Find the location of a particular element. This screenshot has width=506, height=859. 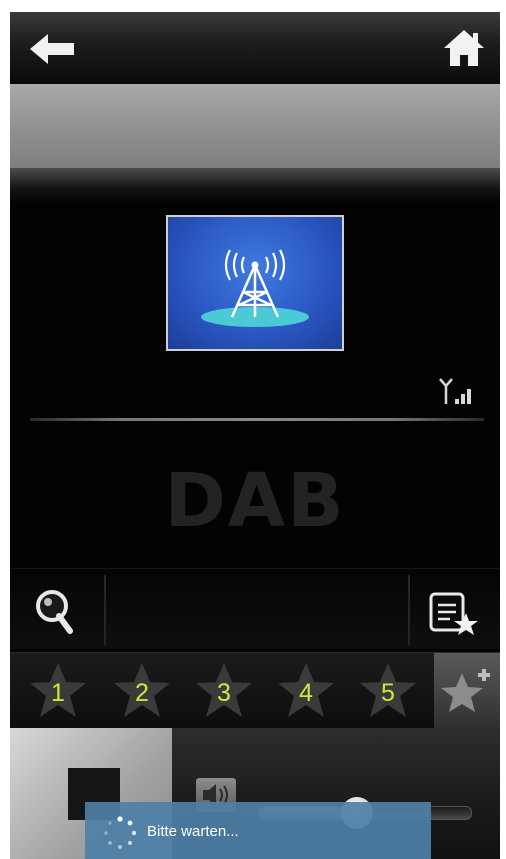

preset-2-button: 2 is located at coordinates (142, 691).